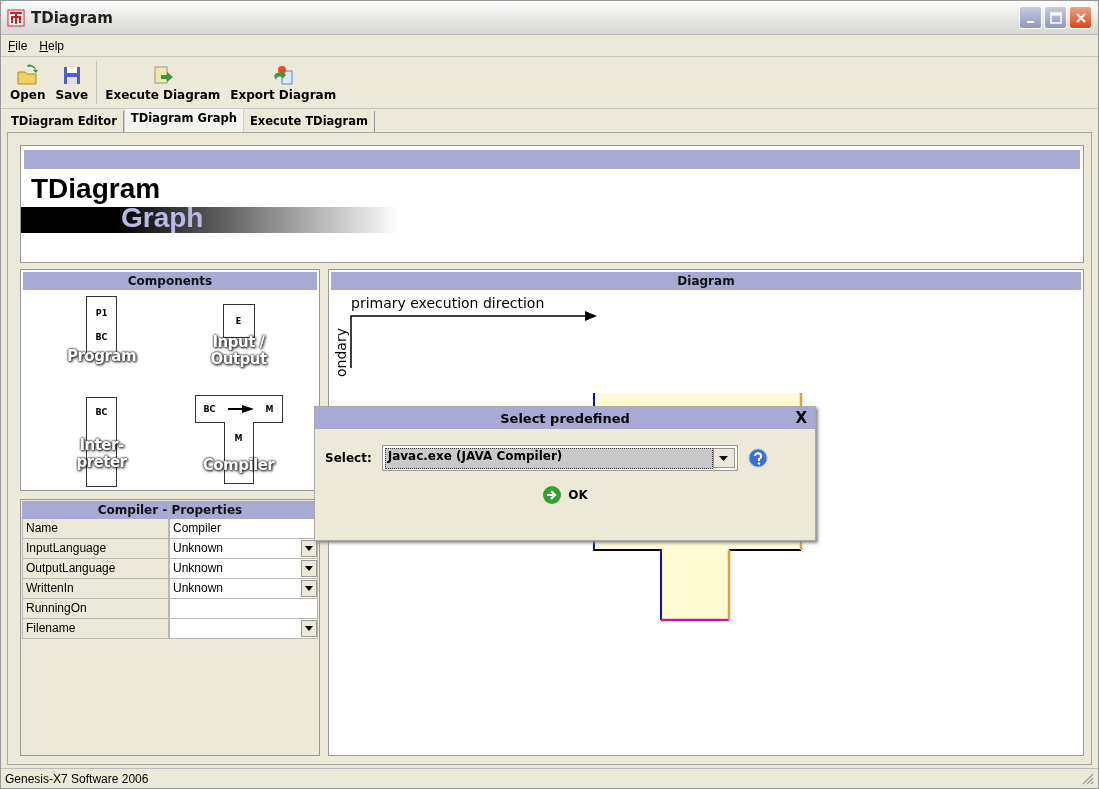 The image size is (1099, 789). Describe the element at coordinates (52, 45) in the screenshot. I see `menu-item: Help` at that location.